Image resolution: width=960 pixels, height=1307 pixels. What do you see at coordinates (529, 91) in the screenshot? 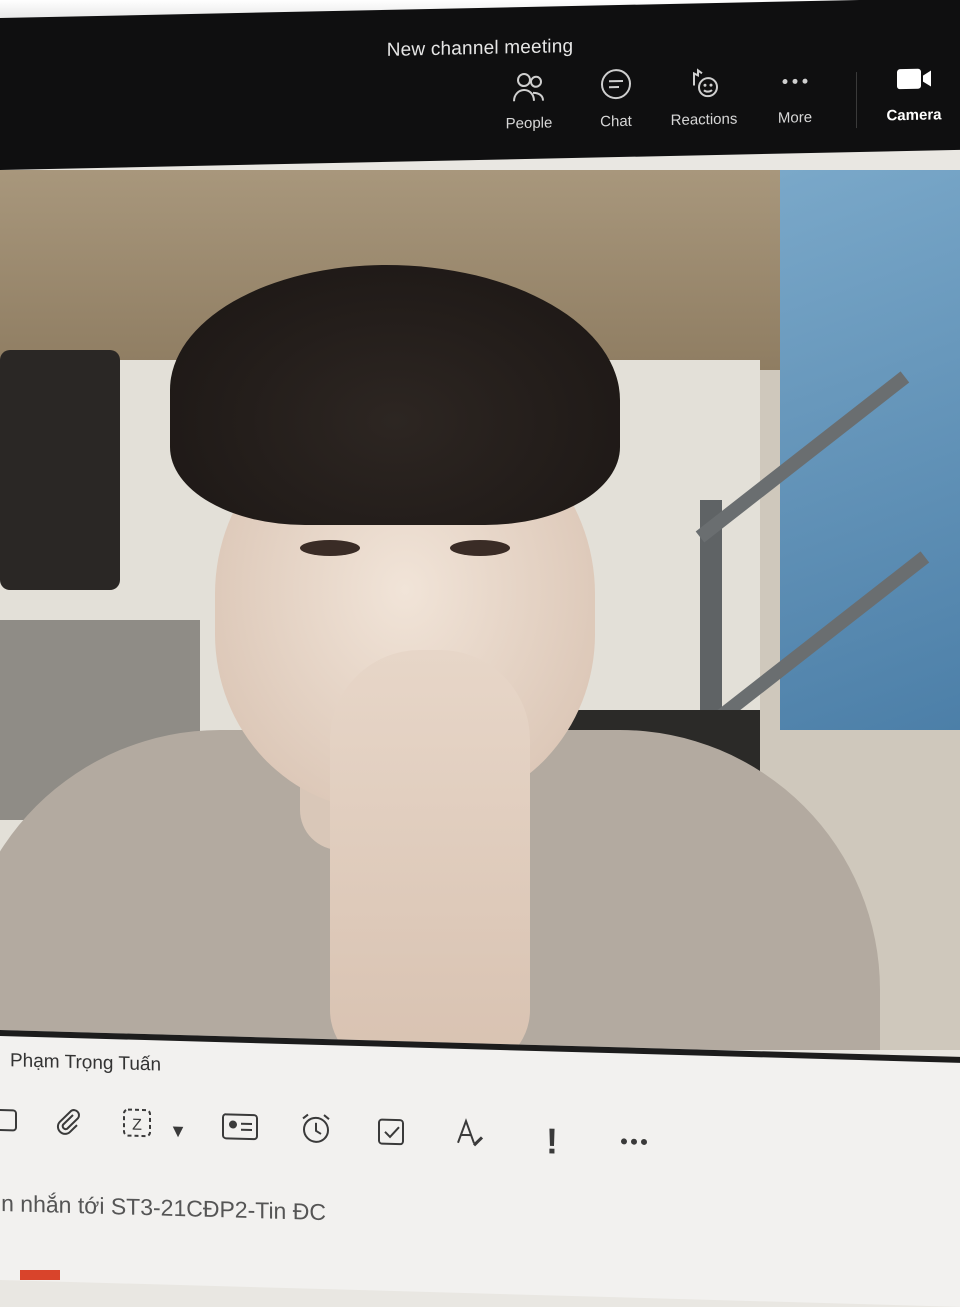
I see `people-icon` at bounding box center [529, 91].